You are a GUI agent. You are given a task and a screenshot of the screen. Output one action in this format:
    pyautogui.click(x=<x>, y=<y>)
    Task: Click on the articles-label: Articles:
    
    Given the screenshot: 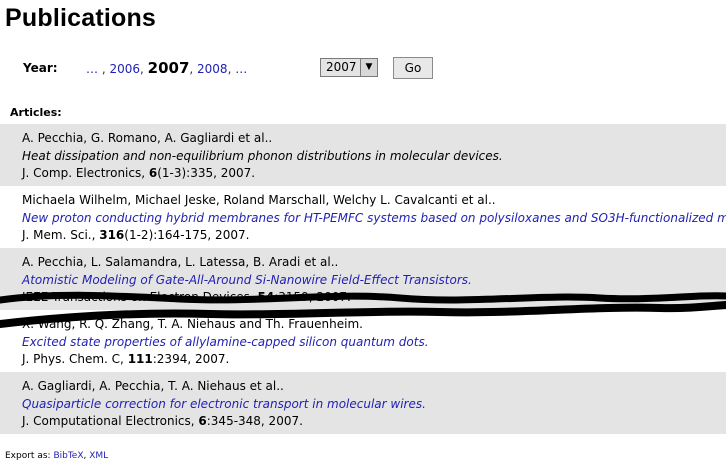 What is the action you would take?
    pyautogui.click(x=36, y=112)
    